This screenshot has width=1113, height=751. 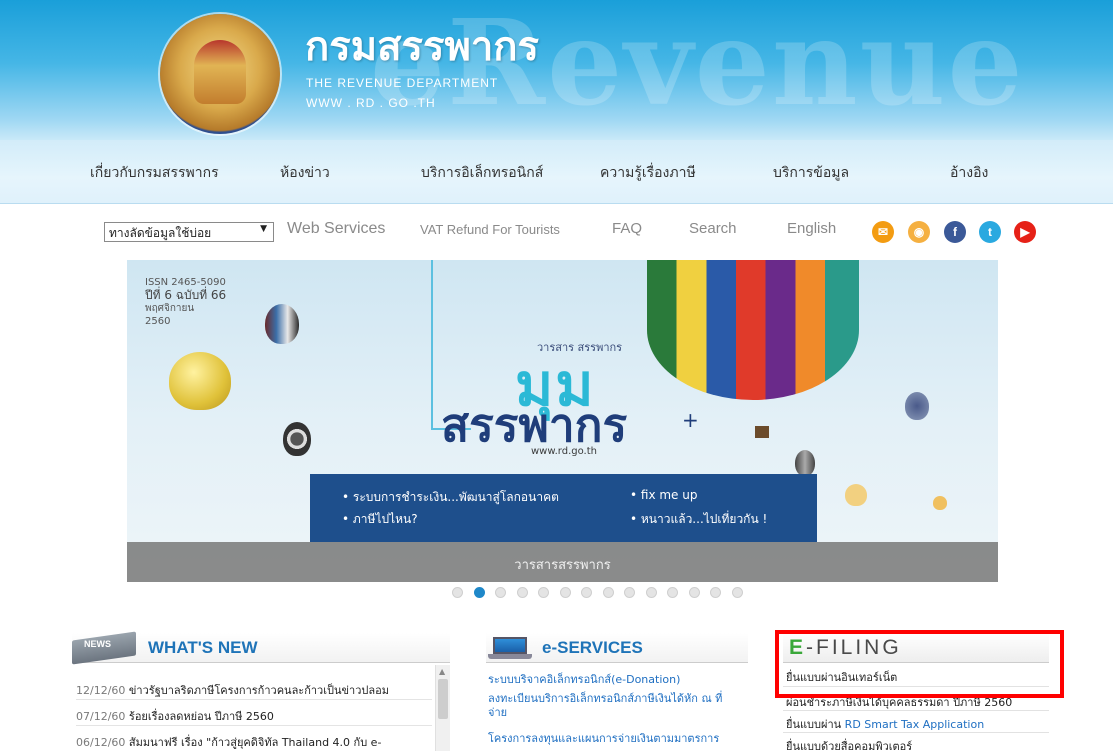 What do you see at coordinates (603, 738) in the screenshot?
I see `e-services-link: โครงการลงทุนและแผนการจ่ายเงินตามมาตรการ` at bounding box center [603, 738].